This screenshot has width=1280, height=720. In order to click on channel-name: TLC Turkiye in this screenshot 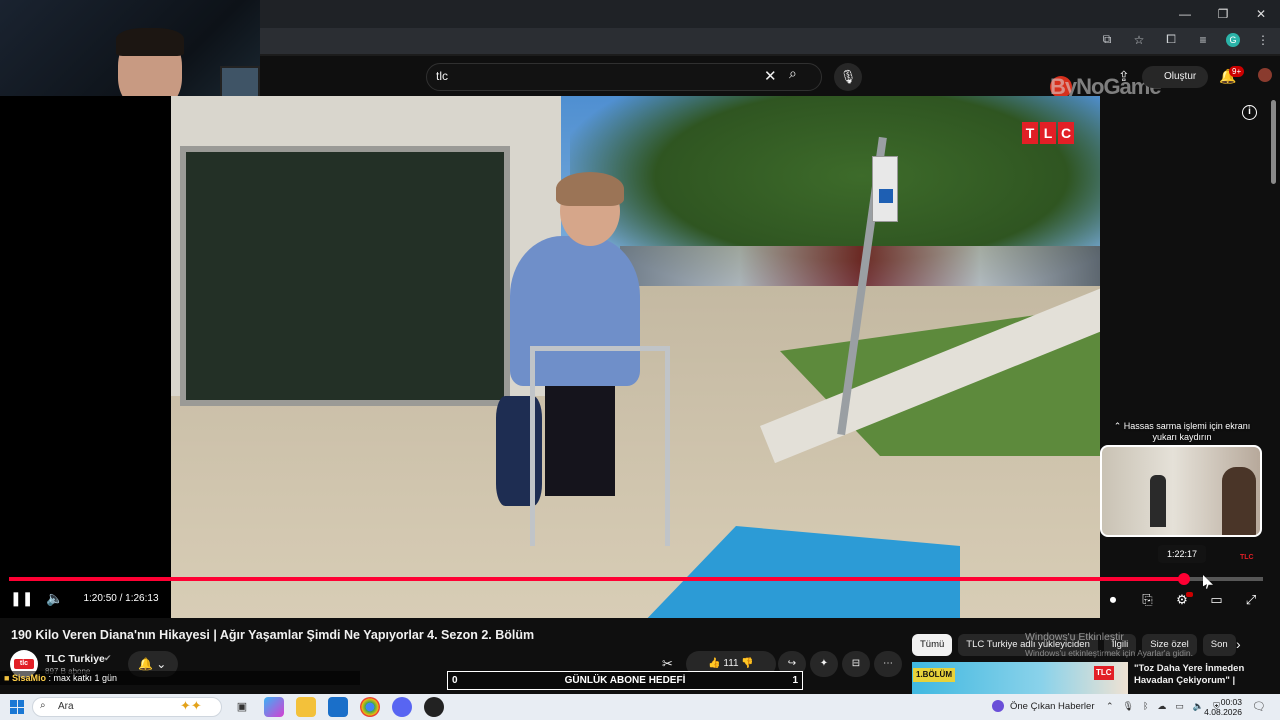, I will do `click(75, 659)`.